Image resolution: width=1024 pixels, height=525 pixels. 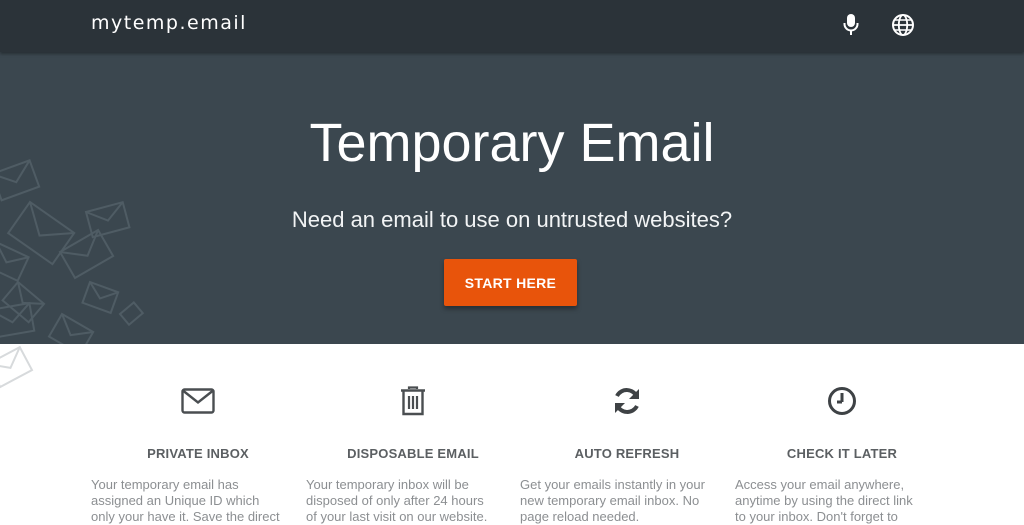 I want to click on feature-description-line: to your inbox. Don't forget to, so click(x=816, y=516).